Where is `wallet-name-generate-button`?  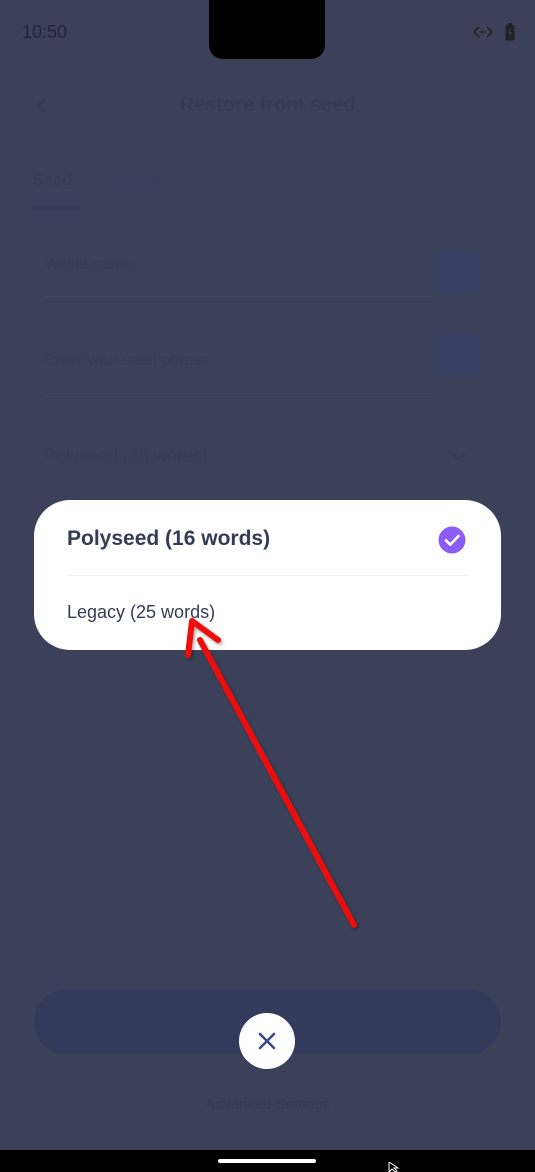 wallet-name-generate-button is located at coordinates (458, 272).